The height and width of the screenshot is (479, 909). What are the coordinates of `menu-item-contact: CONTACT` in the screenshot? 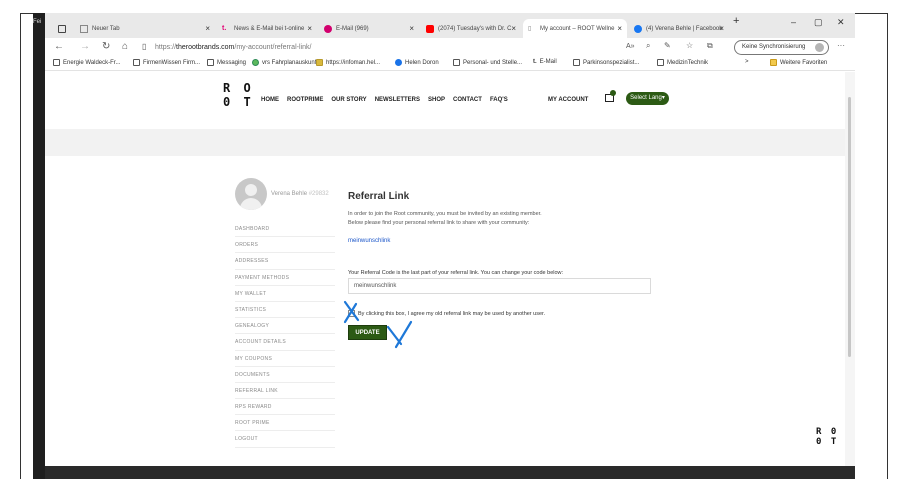 It's located at (467, 100).